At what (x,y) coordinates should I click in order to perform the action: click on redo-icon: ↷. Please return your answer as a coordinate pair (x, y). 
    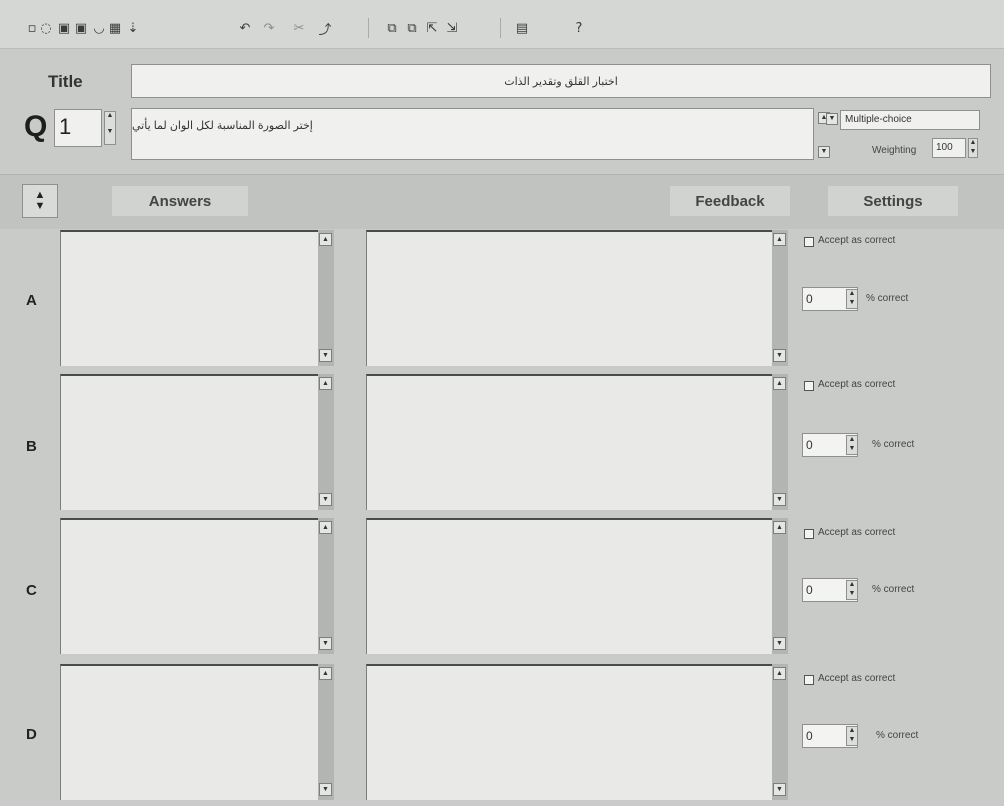
    Looking at the image, I should click on (269, 28).